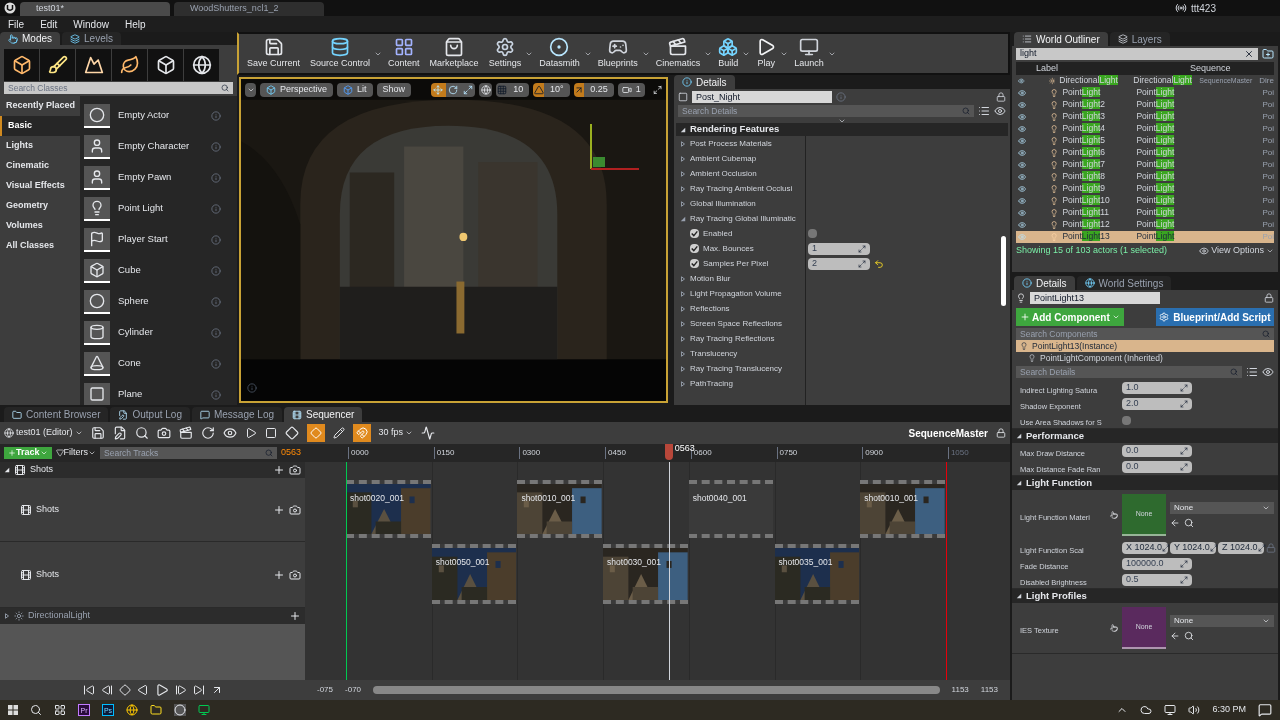  Describe the element at coordinates (1145, 483) in the screenshot. I see `section-header: Light Function` at that location.